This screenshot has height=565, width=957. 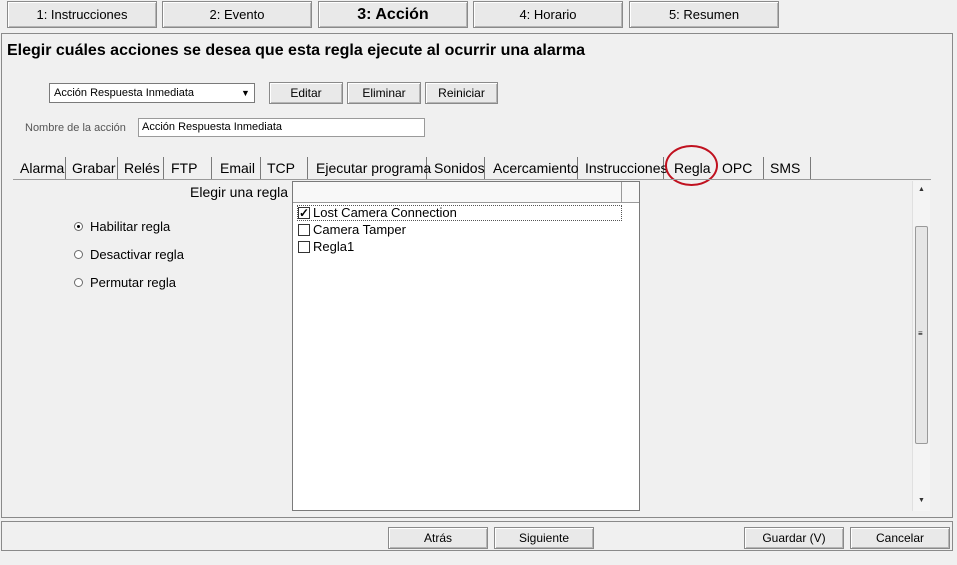 I want to click on next-button: Siguiente, so click(x=544, y=538).